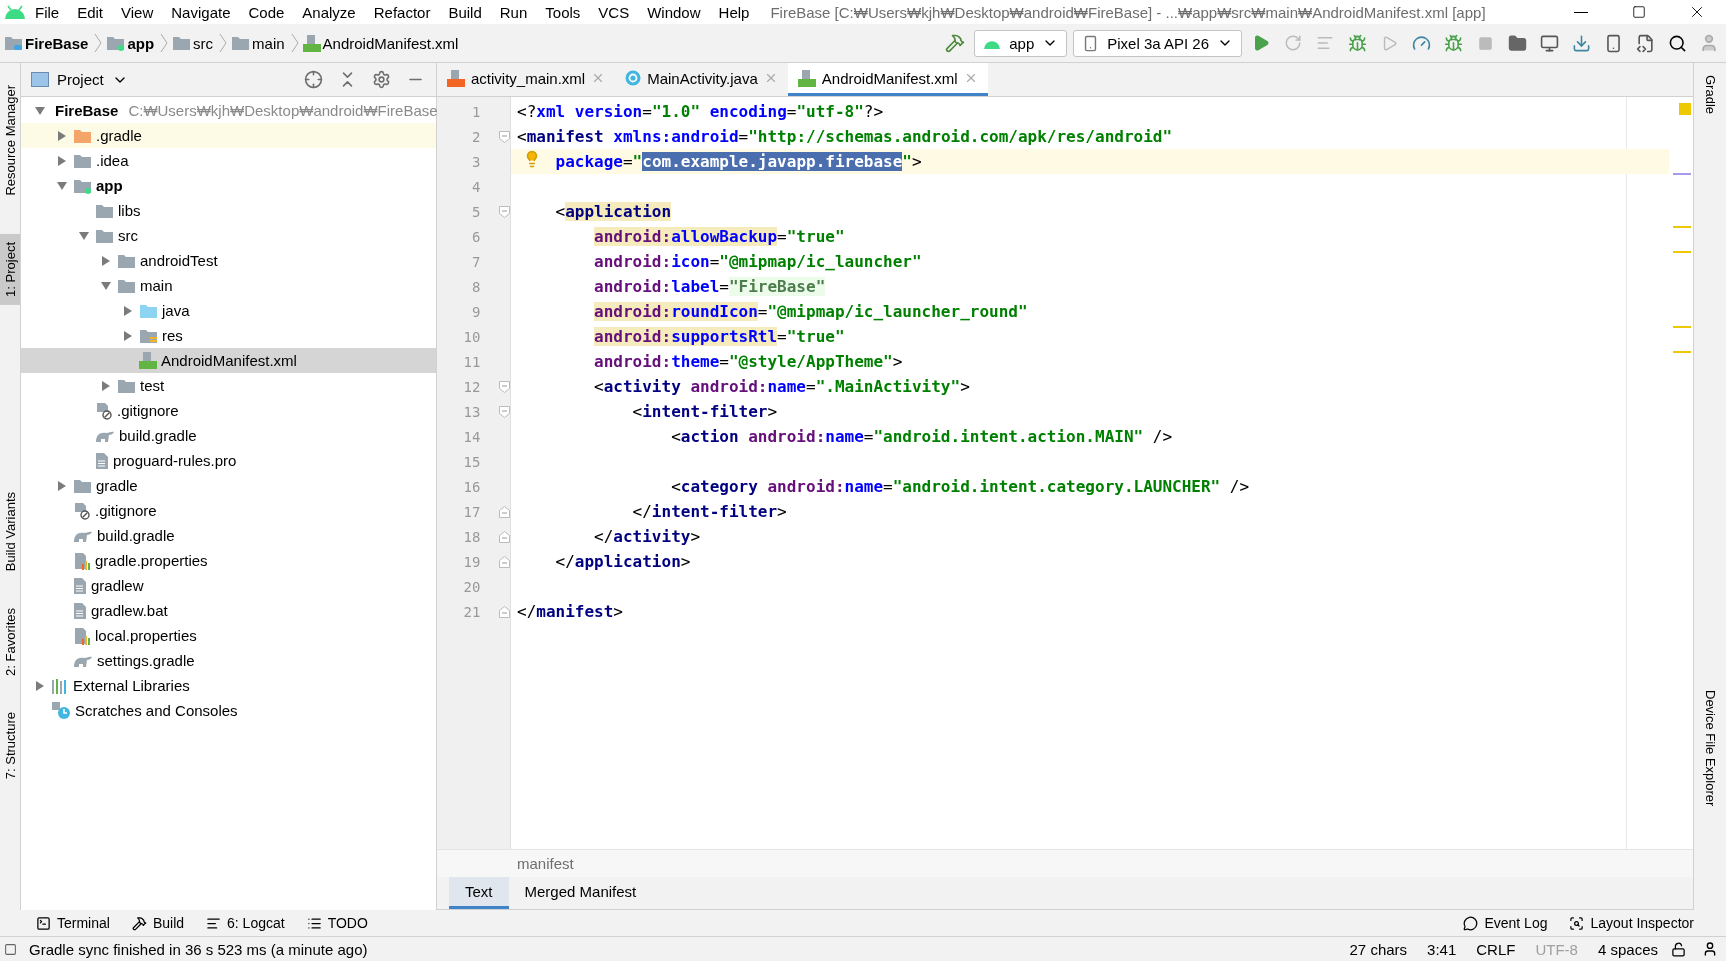 This screenshot has height=961, width=1726. I want to click on tool-window-tab: Resource Manager, so click(10, 140).